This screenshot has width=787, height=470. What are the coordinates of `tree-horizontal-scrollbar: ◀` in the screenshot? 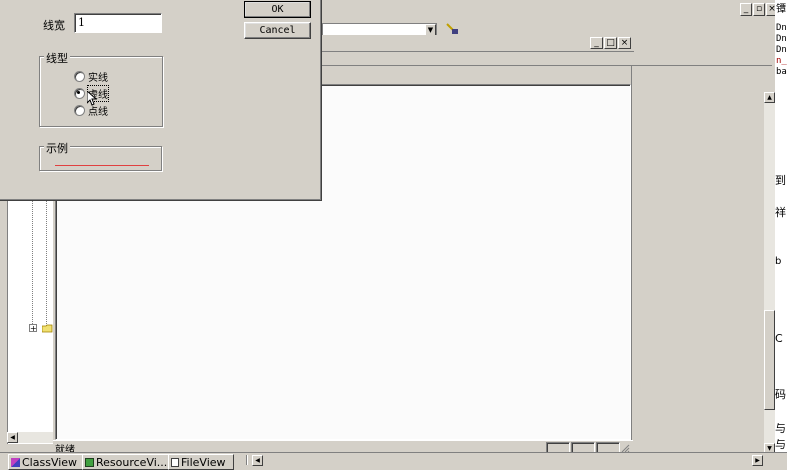 It's located at (30, 437).